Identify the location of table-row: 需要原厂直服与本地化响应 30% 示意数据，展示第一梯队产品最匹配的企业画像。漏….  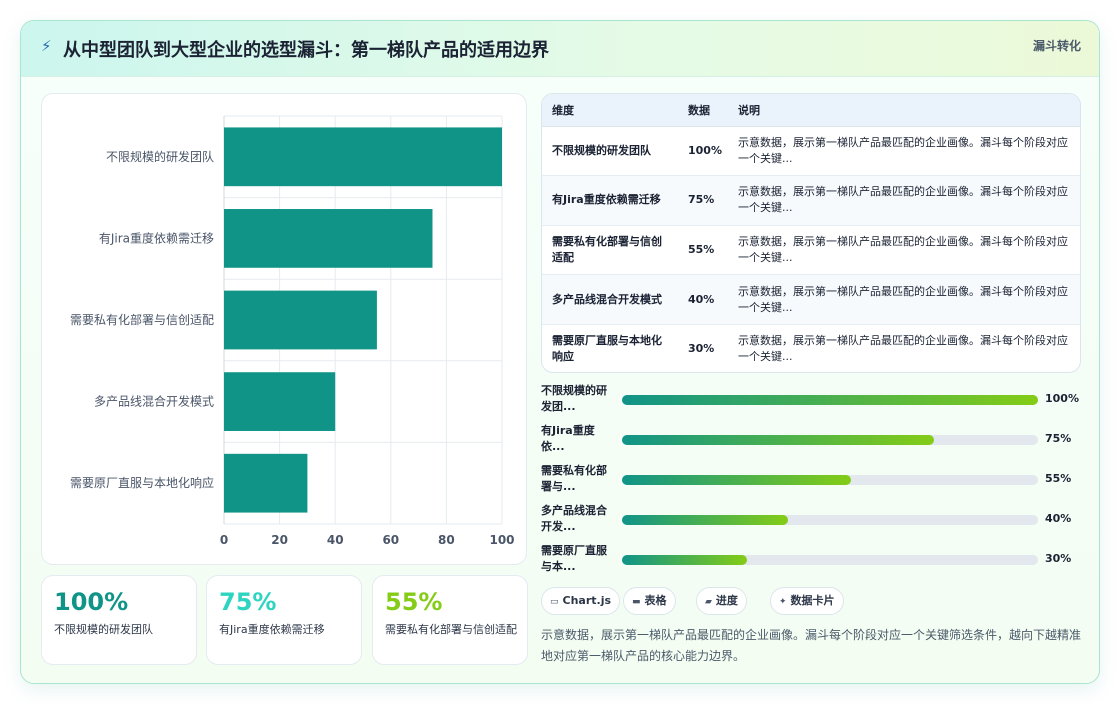
(811, 348).